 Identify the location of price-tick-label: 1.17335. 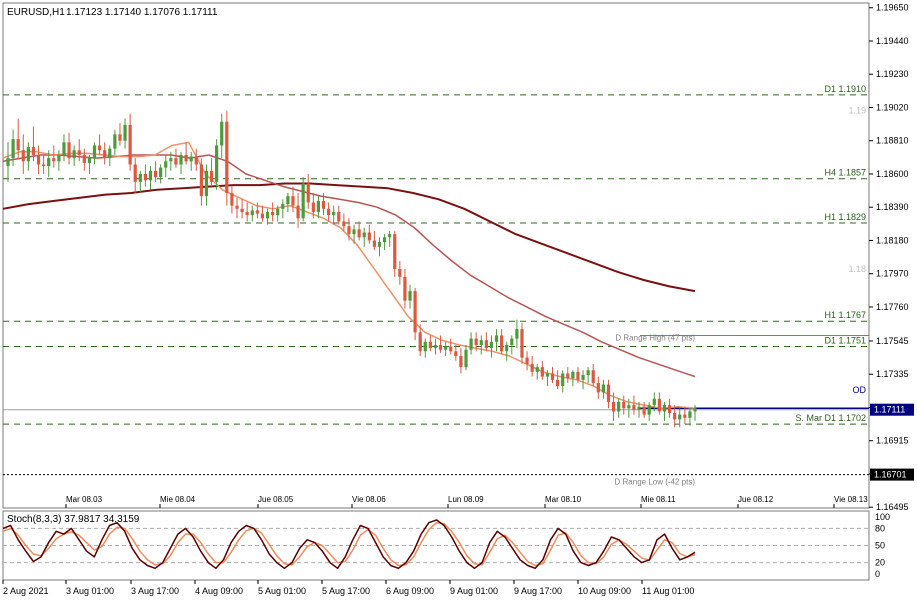
(892, 374).